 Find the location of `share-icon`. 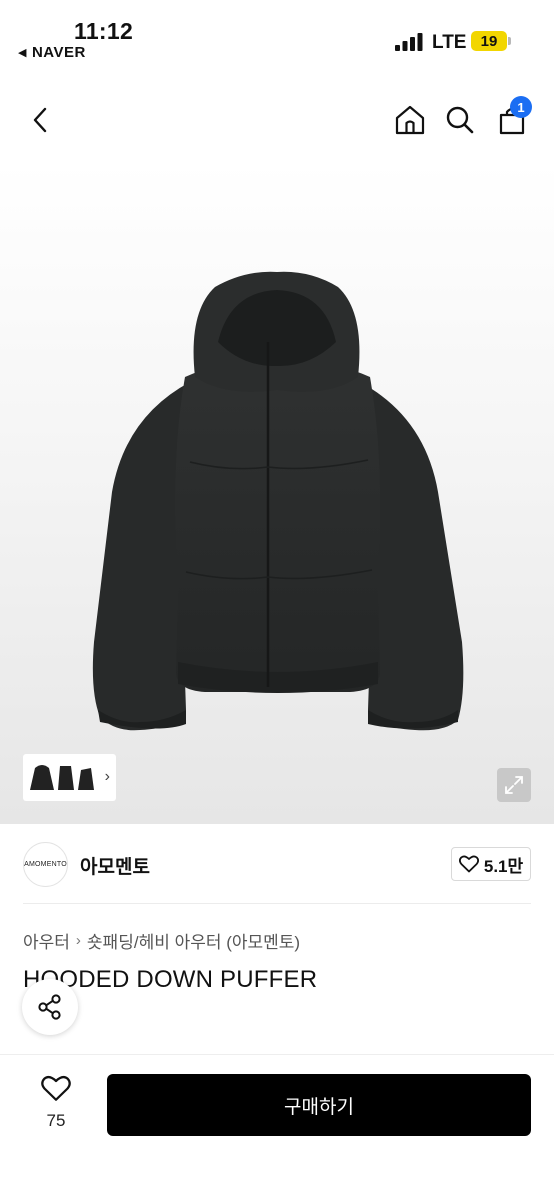

share-icon is located at coordinates (49, 1007).